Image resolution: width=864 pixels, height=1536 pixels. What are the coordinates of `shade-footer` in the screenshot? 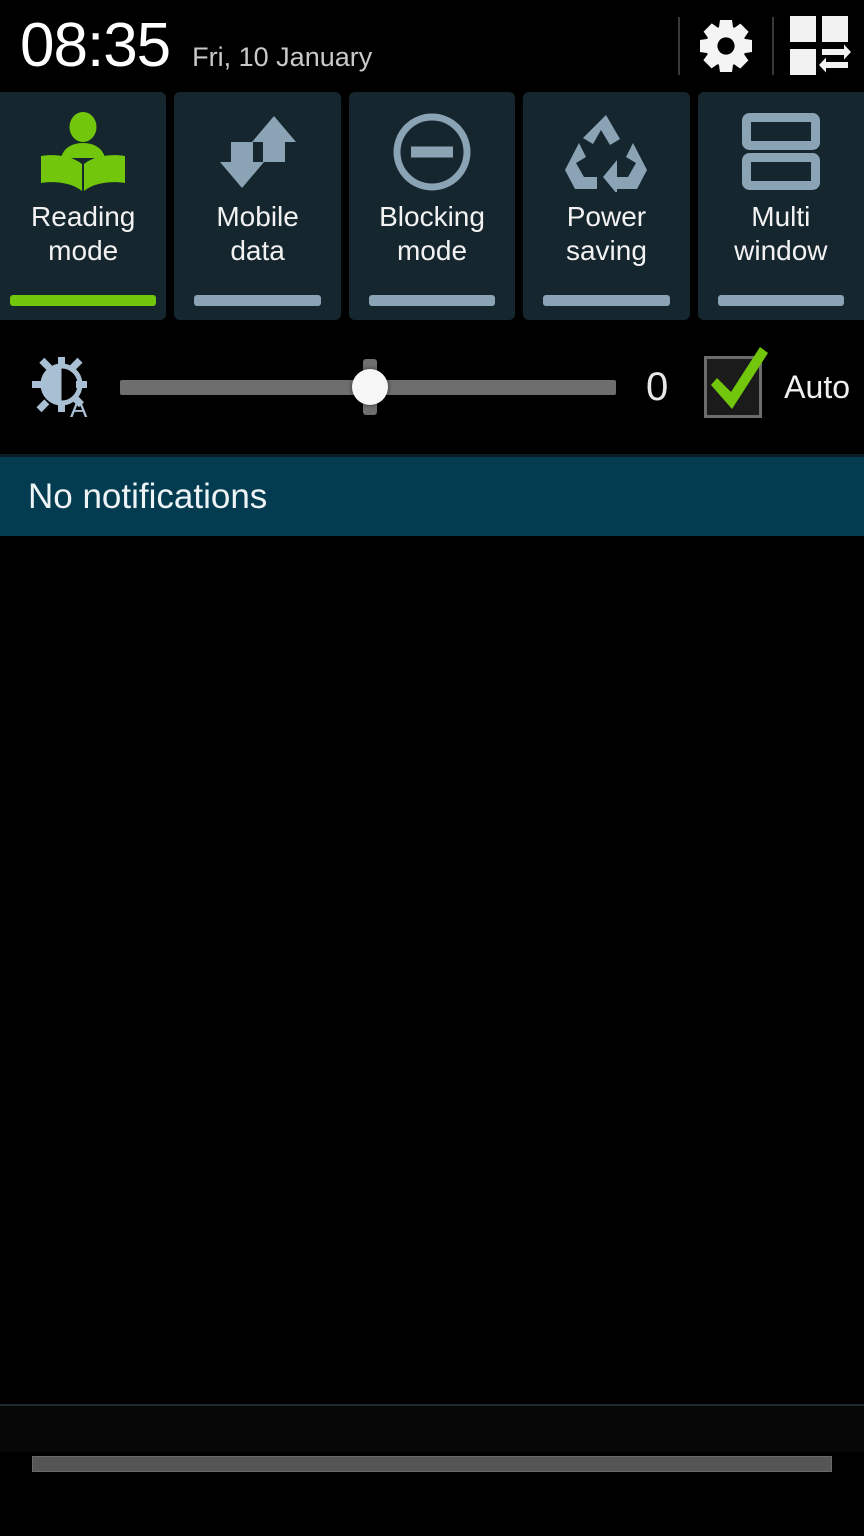 It's located at (432, 1448).